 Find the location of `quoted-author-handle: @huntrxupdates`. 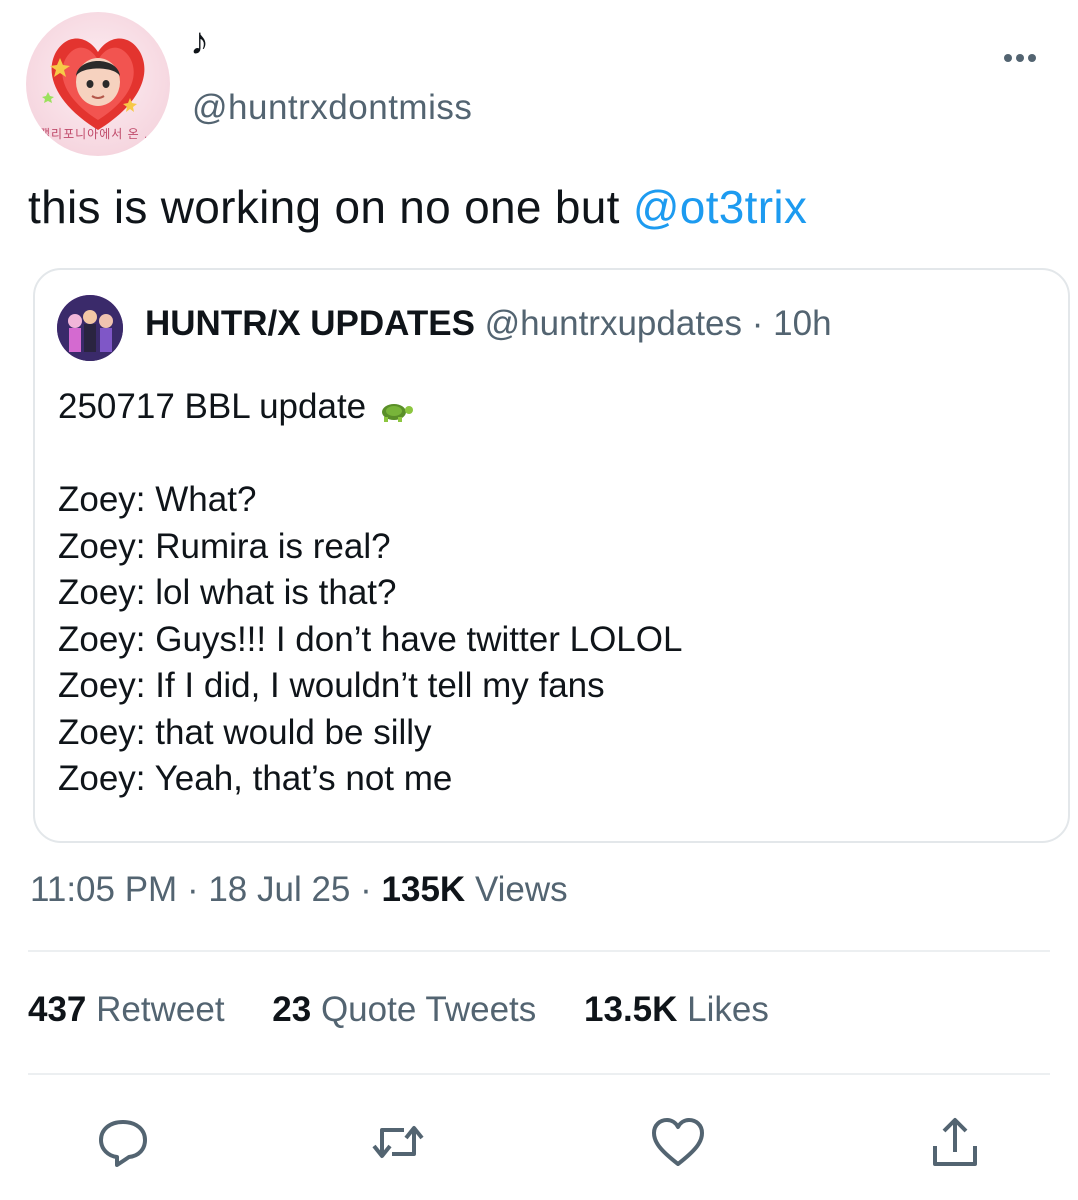

quoted-author-handle: @huntrxupdates is located at coordinates (613, 323).